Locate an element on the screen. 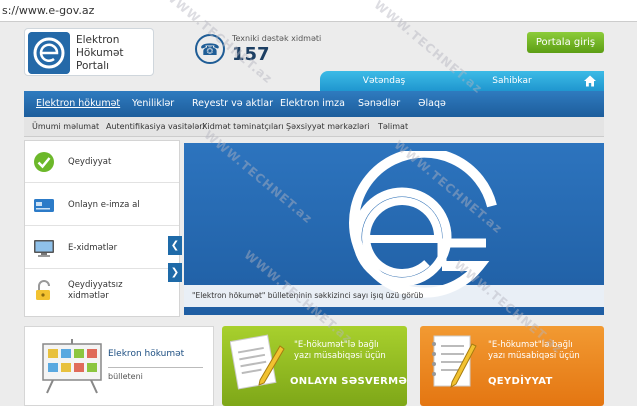 The image size is (637, 406). divider is located at coordinates (155, 367).